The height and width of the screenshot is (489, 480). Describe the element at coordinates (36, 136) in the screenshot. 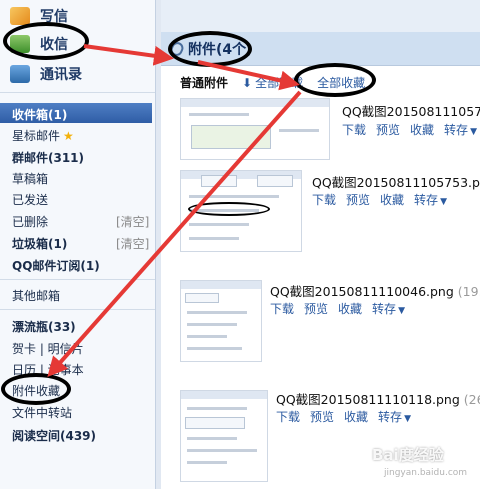

I see `folder-starred-label: 星标邮件` at that location.